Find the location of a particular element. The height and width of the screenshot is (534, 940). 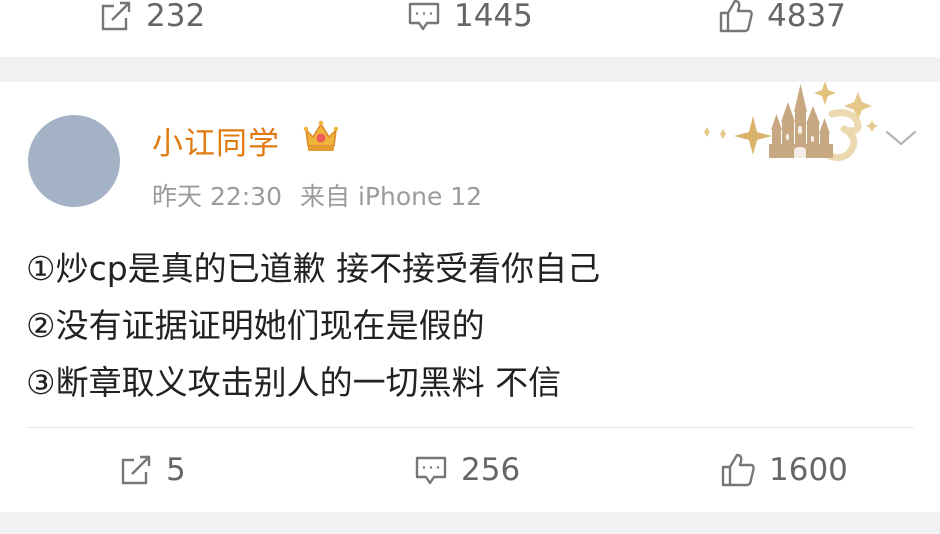

repost-button: 232 is located at coordinates (151, 17).